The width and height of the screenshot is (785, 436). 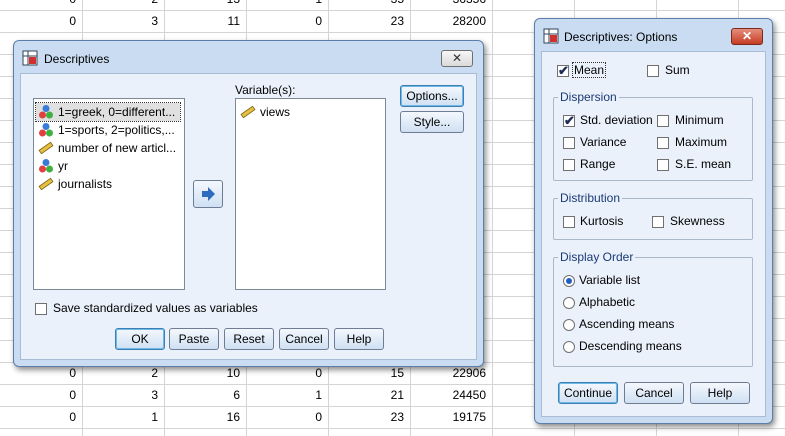 I want to click on list-item: journalists, so click(x=108, y=184).